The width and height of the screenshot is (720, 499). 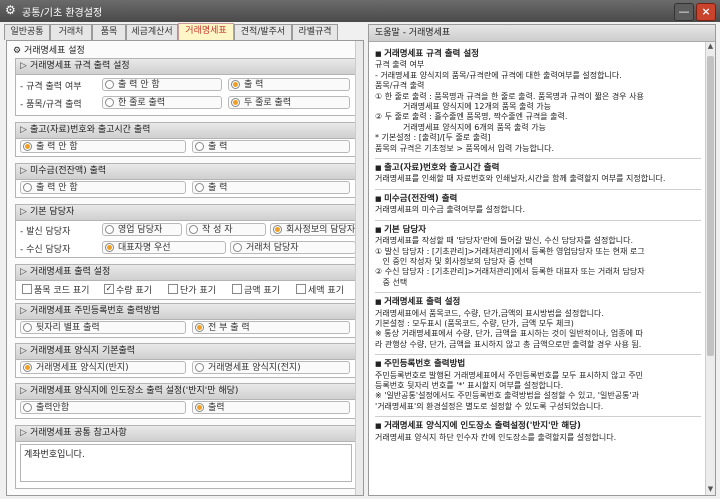 What do you see at coordinates (256, 289) in the screenshot?
I see `checkbox-amount: 금액 표기` at bounding box center [256, 289].